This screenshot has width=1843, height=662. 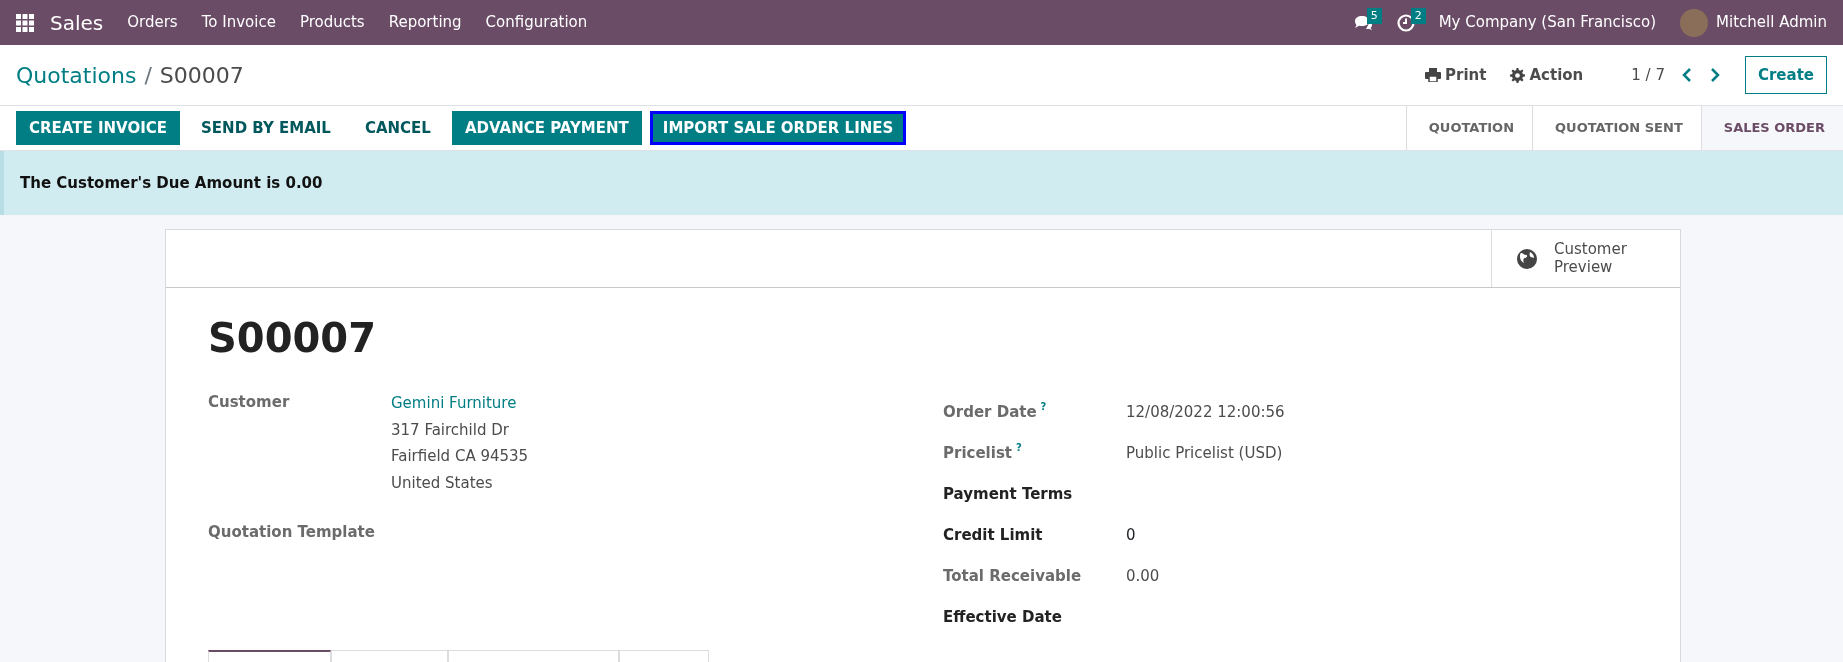 I want to click on chat-icon, so click(x=1362, y=22).